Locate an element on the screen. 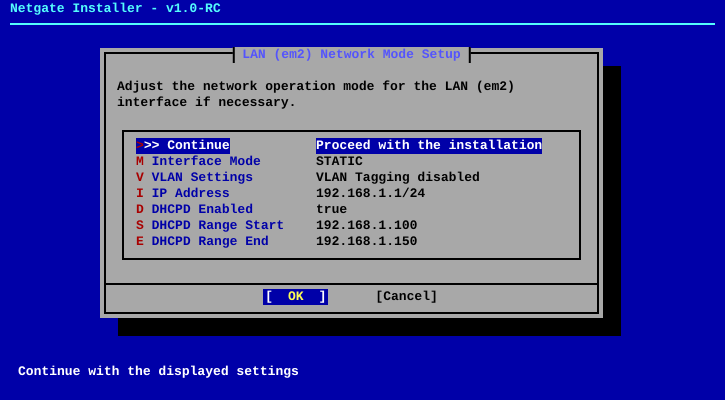 The height and width of the screenshot is (400, 725). status-text: Continue with the displayed settings is located at coordinates (159, 372).